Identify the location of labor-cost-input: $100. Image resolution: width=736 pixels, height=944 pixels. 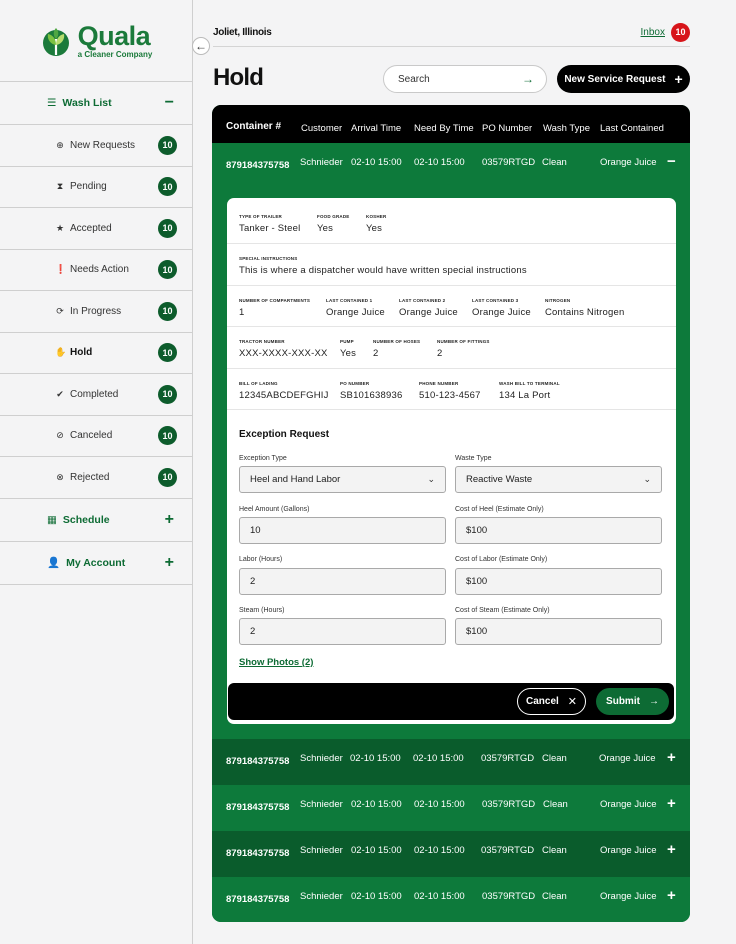
(558, 581).